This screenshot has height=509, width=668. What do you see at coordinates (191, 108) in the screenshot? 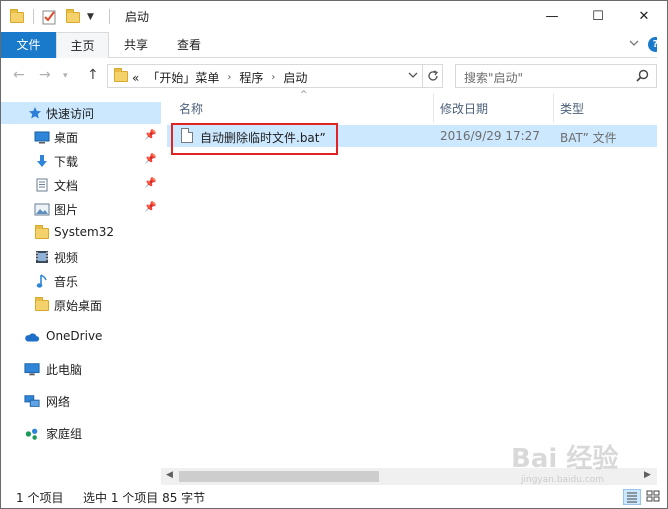
I see `column-header-name: 名称` at bounding box center [191, 108].